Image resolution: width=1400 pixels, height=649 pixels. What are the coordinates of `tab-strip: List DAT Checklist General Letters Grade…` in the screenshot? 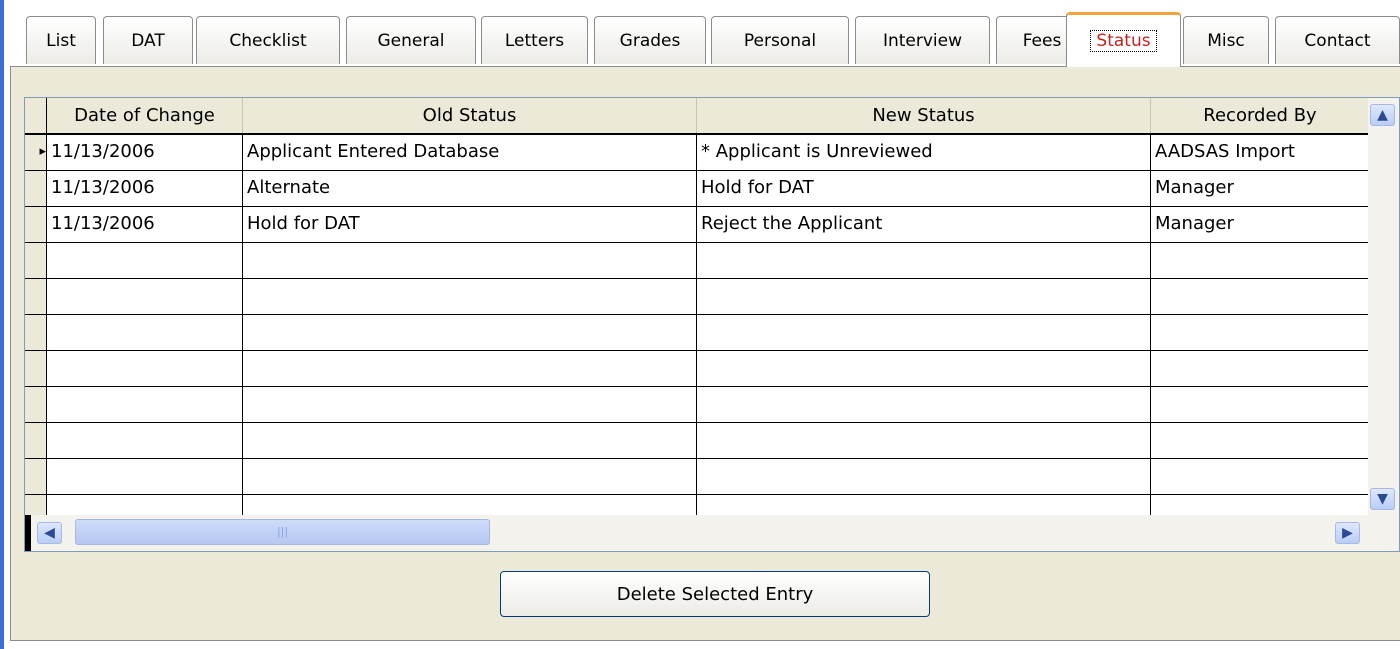 It's located at (713, 39).